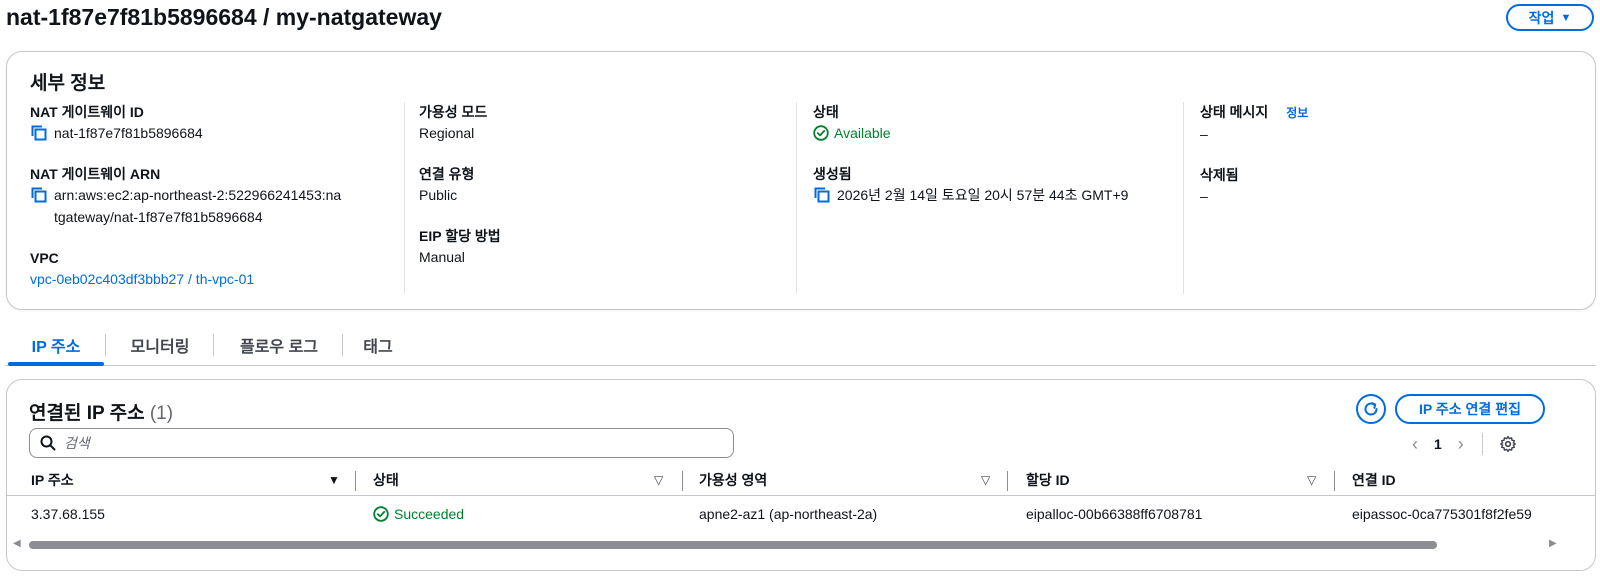 Image resolution: width=1600 pixels, height=579 pixels. What do you see at coordinates (599, 123) in the screenshot?
I see `availability-mode-field: 가용성 모드 Regional` at bounding box center [599, 123].